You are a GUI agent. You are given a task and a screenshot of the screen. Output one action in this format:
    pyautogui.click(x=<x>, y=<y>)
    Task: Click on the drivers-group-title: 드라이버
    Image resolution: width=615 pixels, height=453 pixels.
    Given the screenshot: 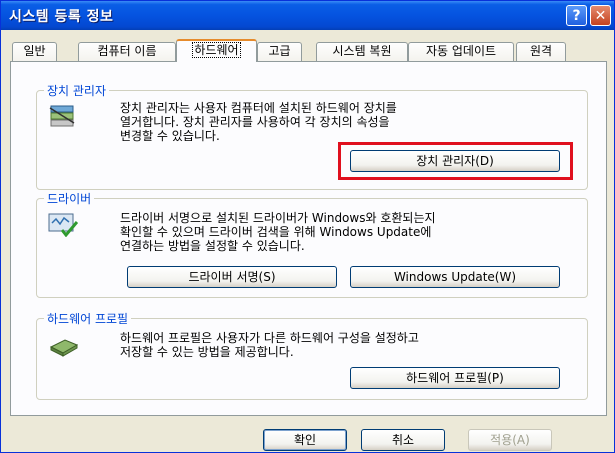 What is the action you would take?
    pyautogui.click(x=69, y=198)
    